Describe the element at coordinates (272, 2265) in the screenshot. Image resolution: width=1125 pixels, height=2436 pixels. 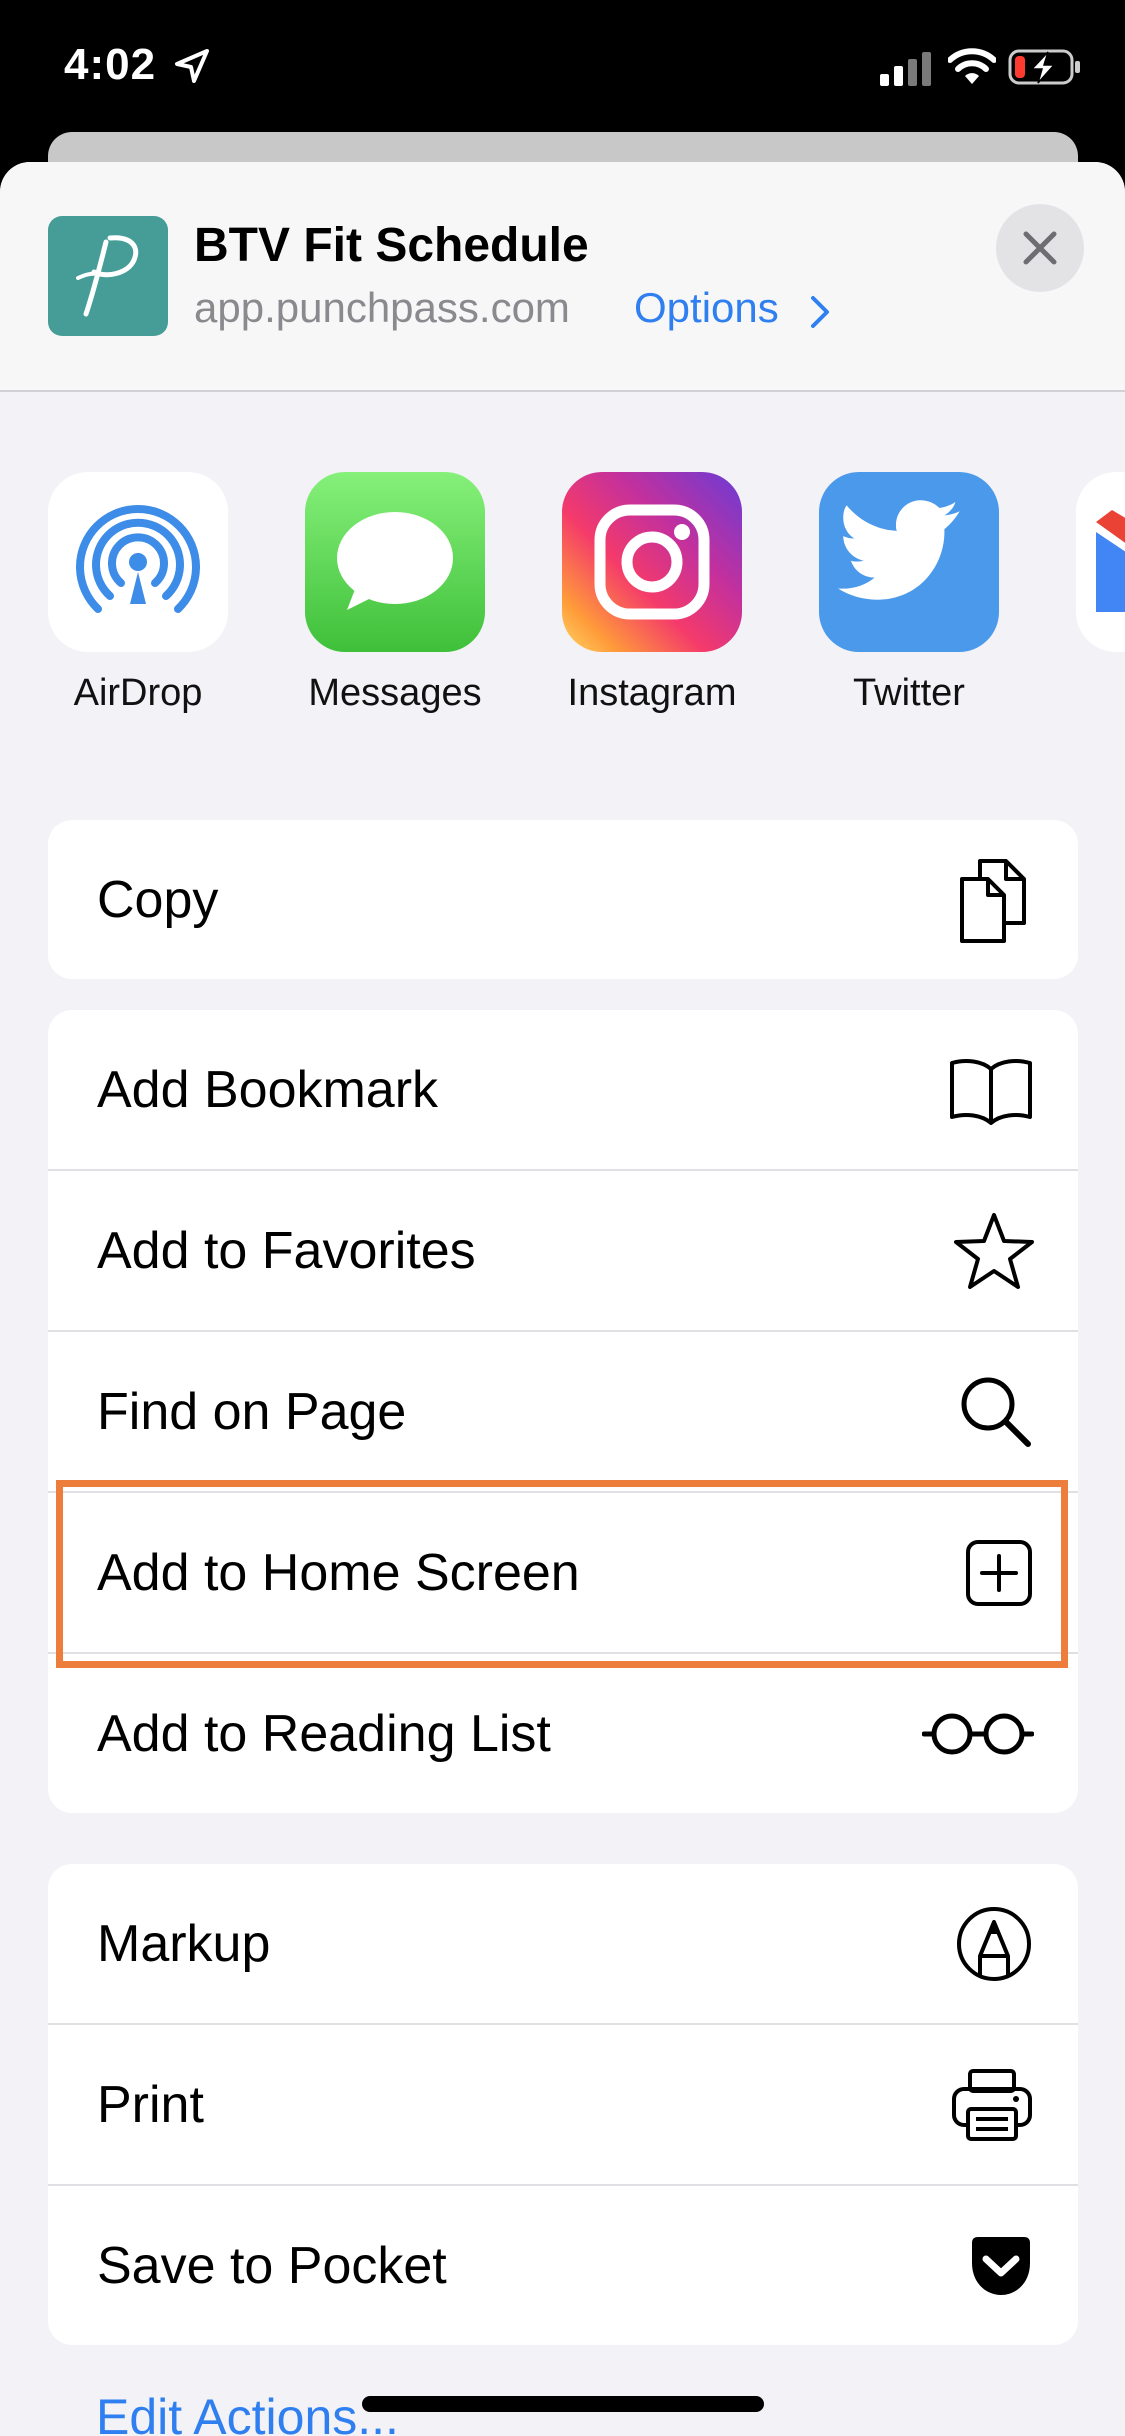
I see `action-label: Save to Pocket` at that location.